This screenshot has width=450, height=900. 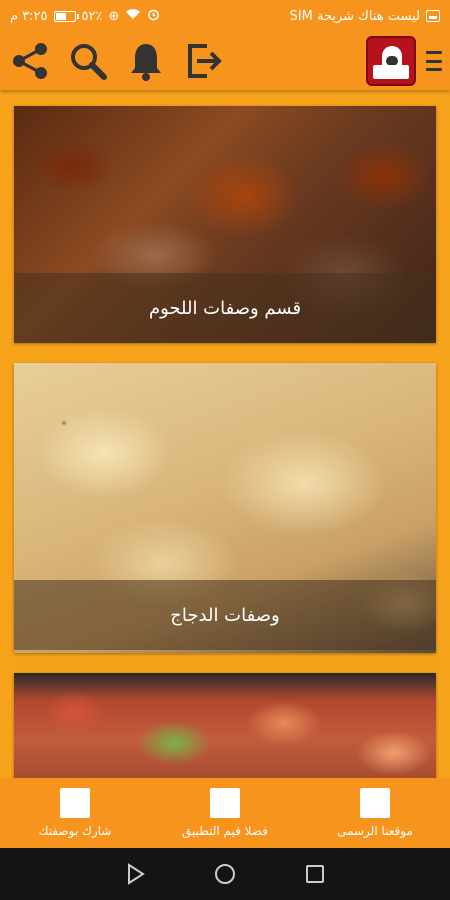 I want to click on status-right: ليست هناك شريحة SIM, so click(x=365, y=16).